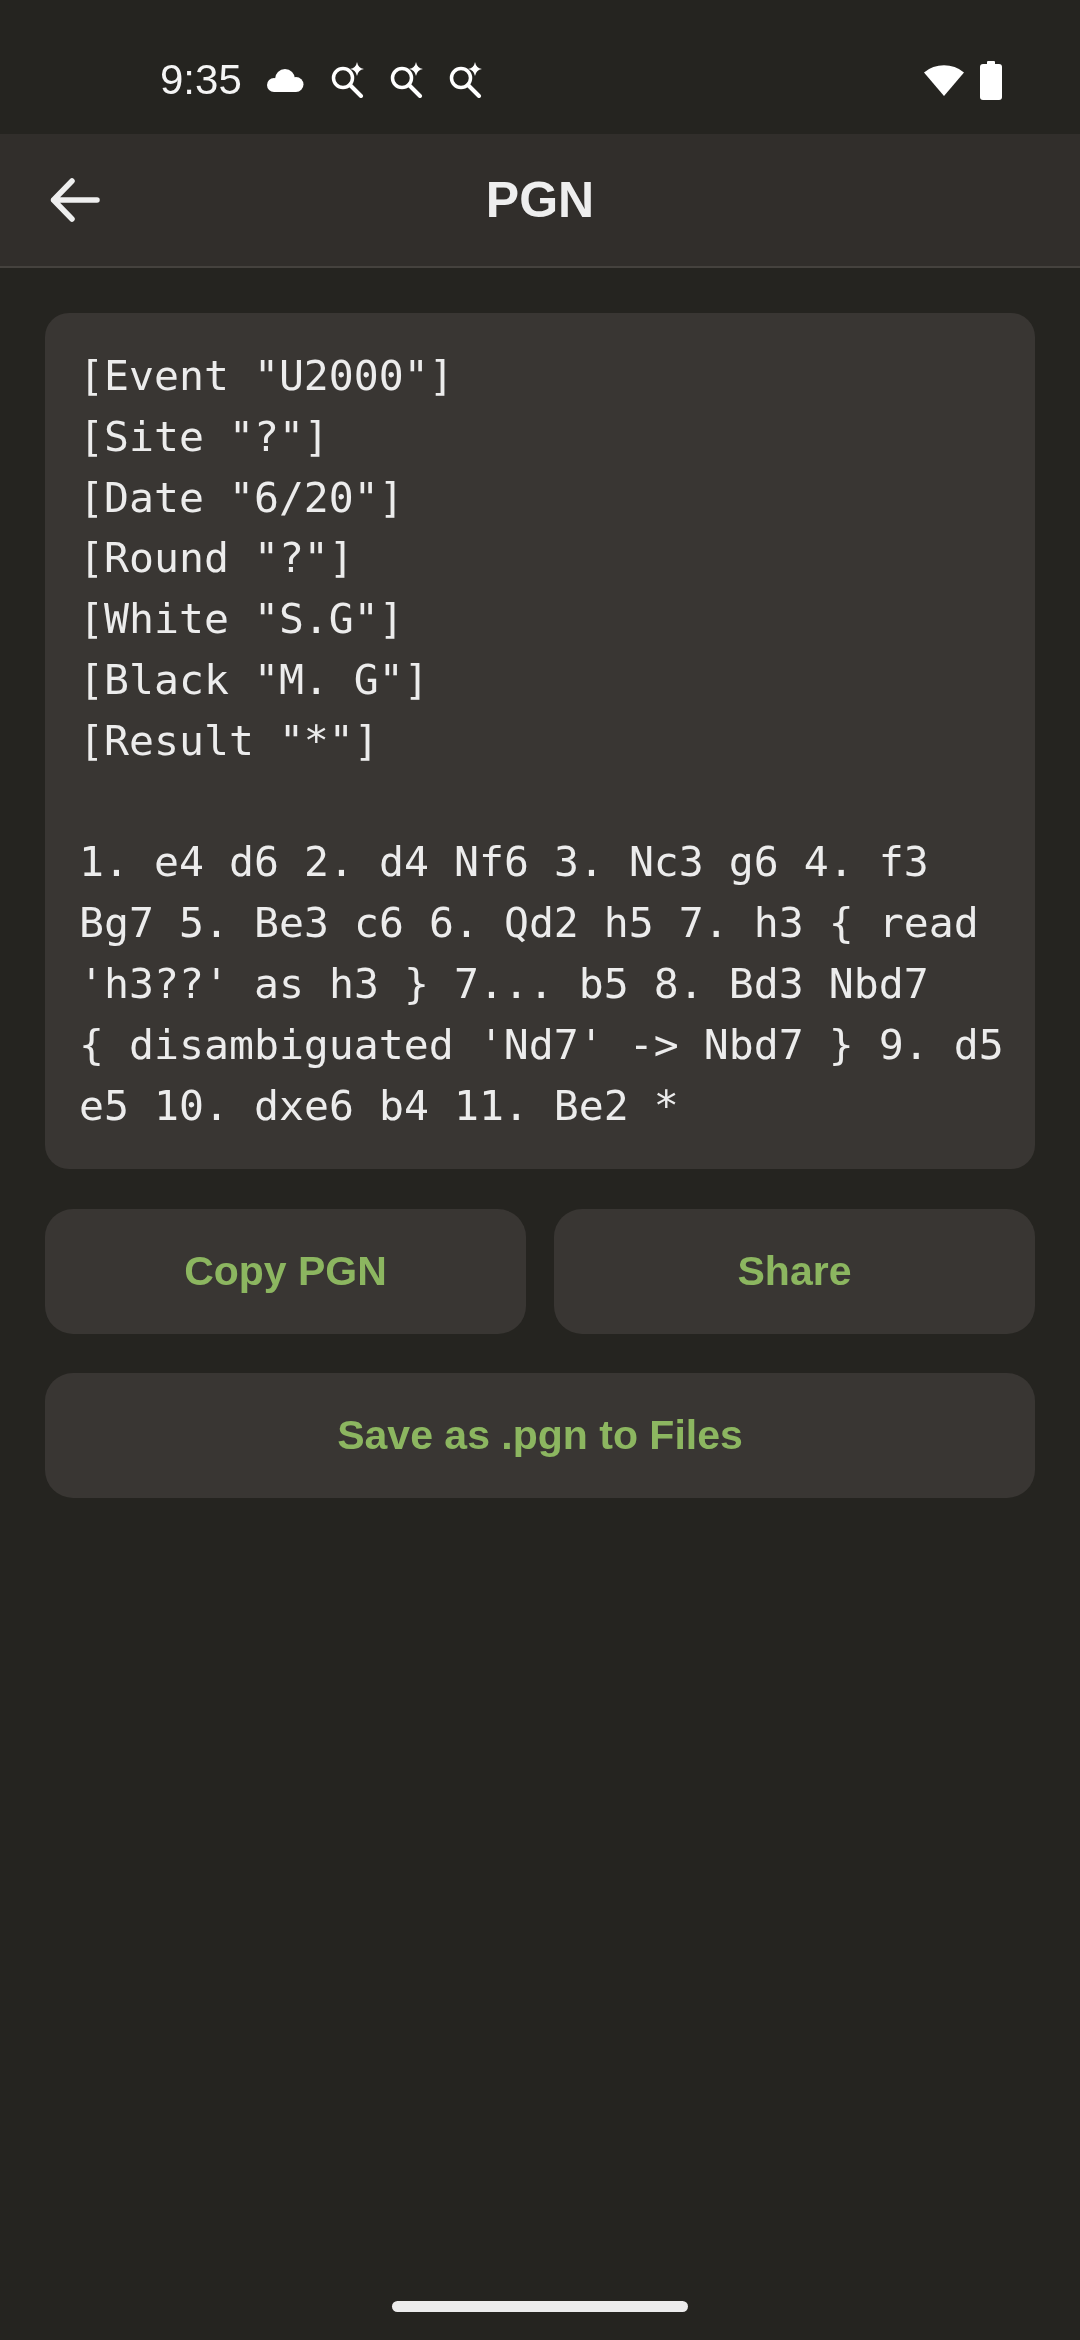 The height and width of the screenshot is (2340, 1080). Describe the element at coordinates (542, 984) in the screenshot. I see `pgn-movetext: 1. e4 d6 2. d4 Nf6 3. Nc3 g6 4. f3 Bg7 5. Be3 c6 6. Qd2 h5 7. h3 { read 'h3??' as h3 } 7... b5 8. Bd3 Nbd7 { disambiguated 'Nd7' -> Nbd7 } 9. d5 e5 10. dxe6 b4 11. Be2 *` at that location.